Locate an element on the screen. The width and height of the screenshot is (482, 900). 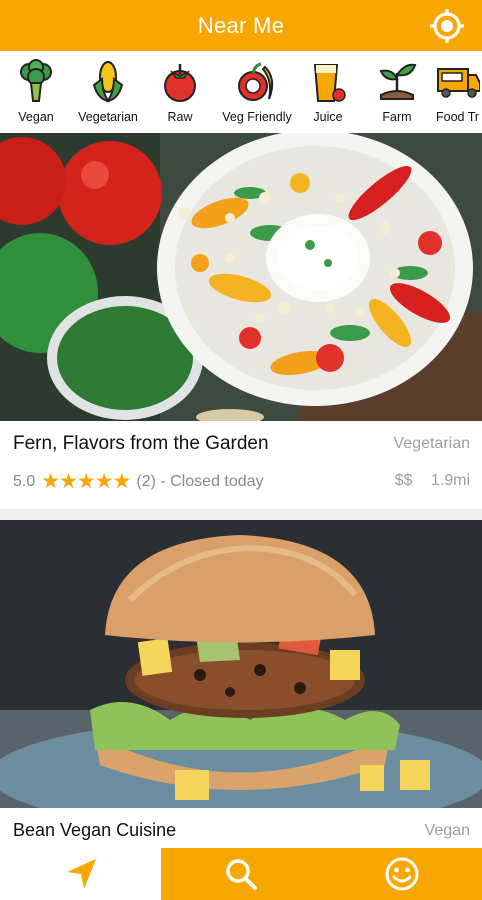
category-vegan: Vegan is located at coordinates (36, 92).